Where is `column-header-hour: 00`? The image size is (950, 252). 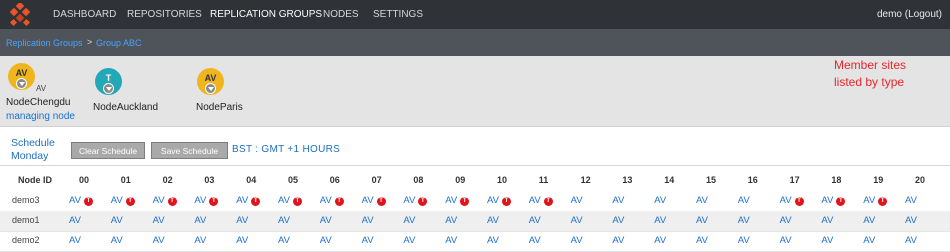 column-header-hour: 00 is located at coordinates (84, 180).